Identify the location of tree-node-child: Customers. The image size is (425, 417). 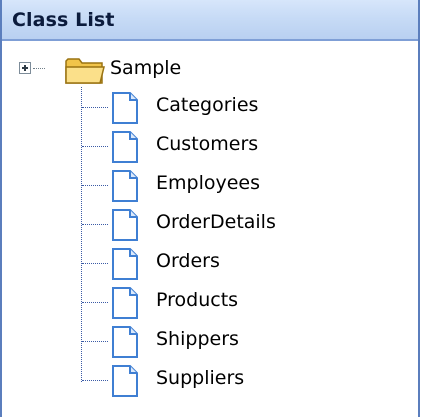
(202, 146).